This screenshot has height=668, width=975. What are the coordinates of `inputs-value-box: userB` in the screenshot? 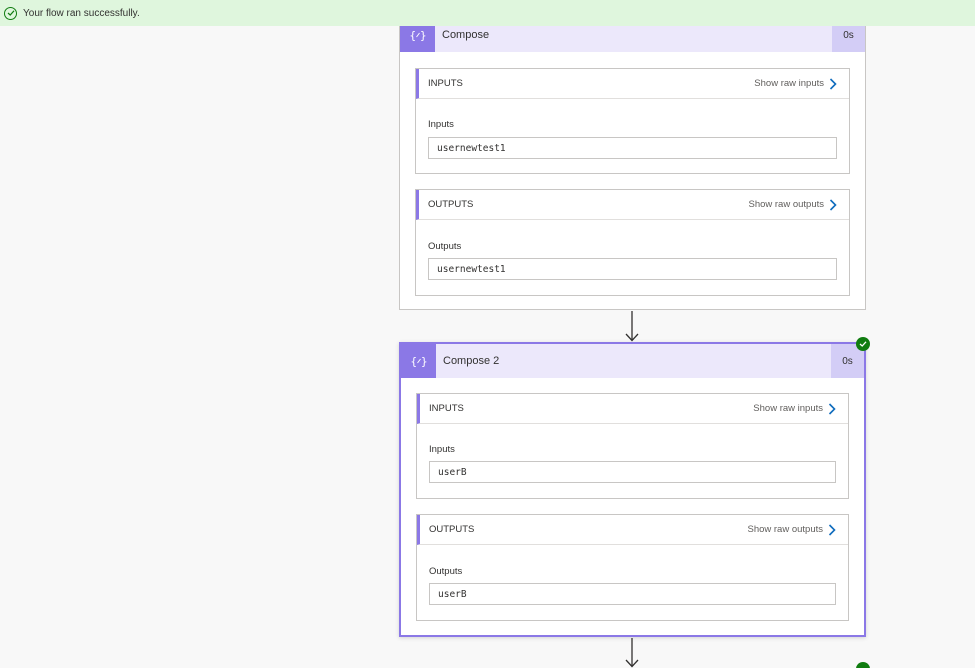 It's located at (632, 472).